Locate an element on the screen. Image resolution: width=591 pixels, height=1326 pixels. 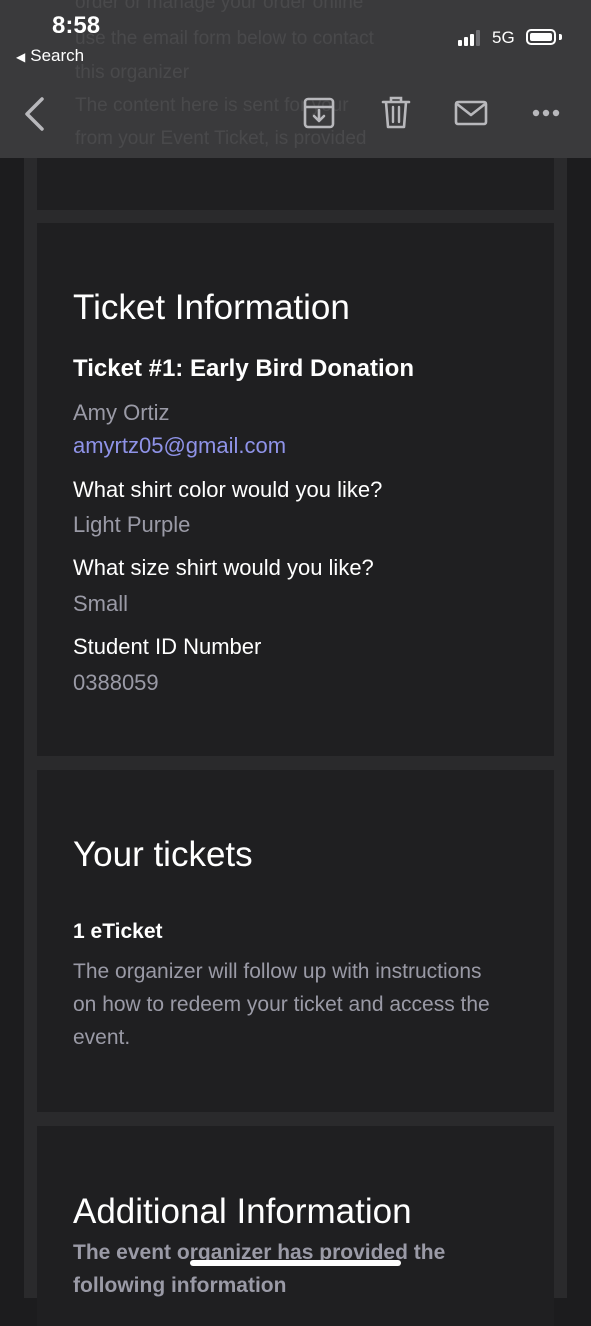
back-triangle-icon: ◀ is located at coordinates (21, 57).